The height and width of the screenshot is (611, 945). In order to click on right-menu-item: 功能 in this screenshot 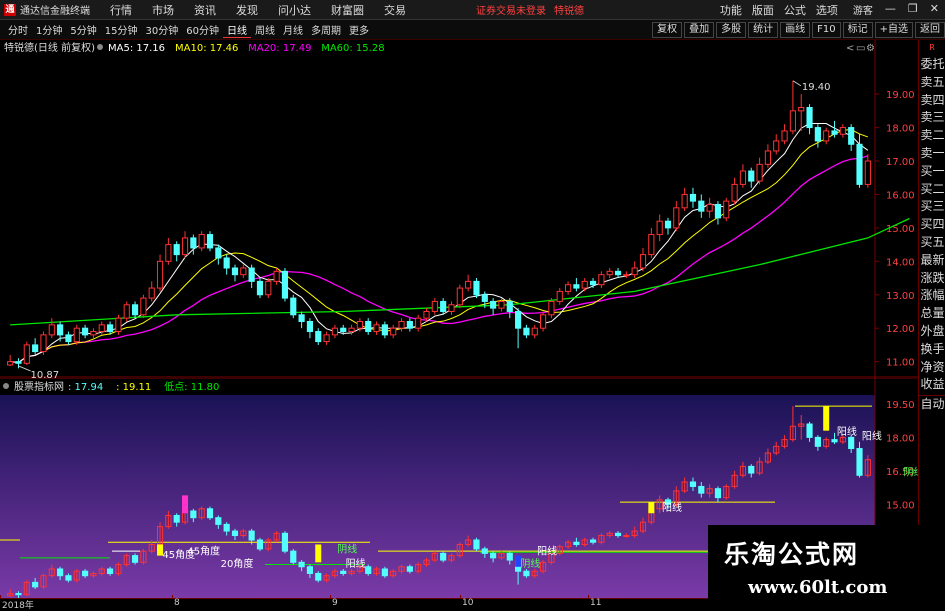, I will do `click(731, 10)`.